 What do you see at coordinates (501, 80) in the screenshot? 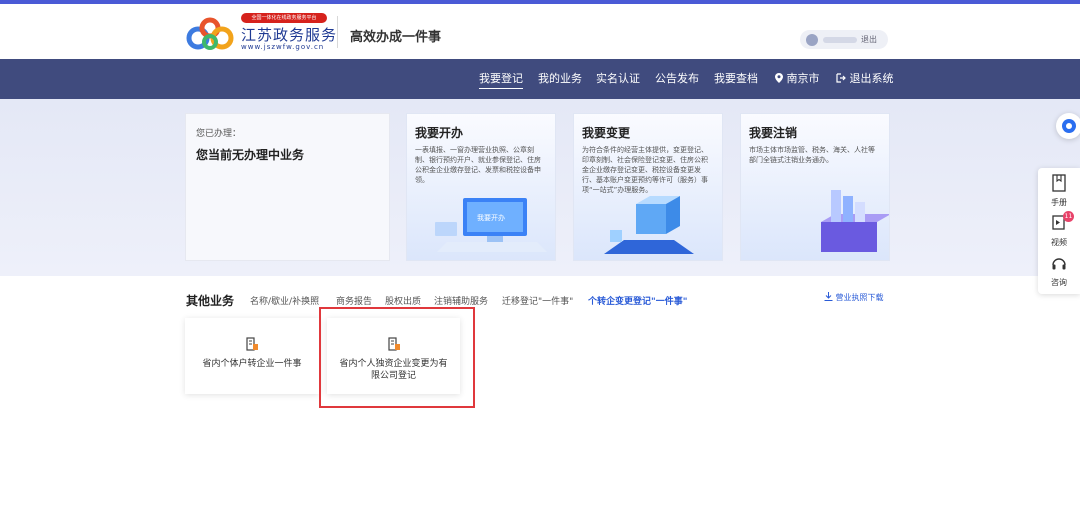
I see `nav-item-register: 我要登记` at bounding box center [501, 80].